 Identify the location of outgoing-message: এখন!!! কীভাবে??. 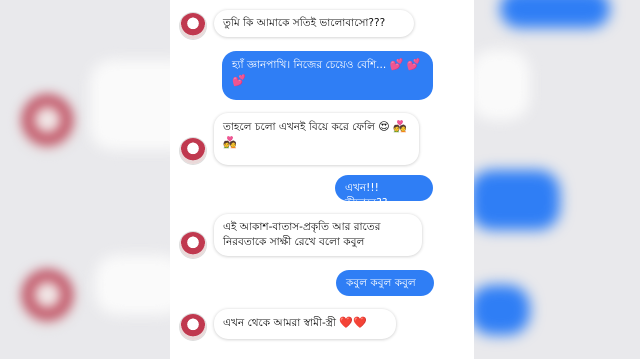
(384, 192).